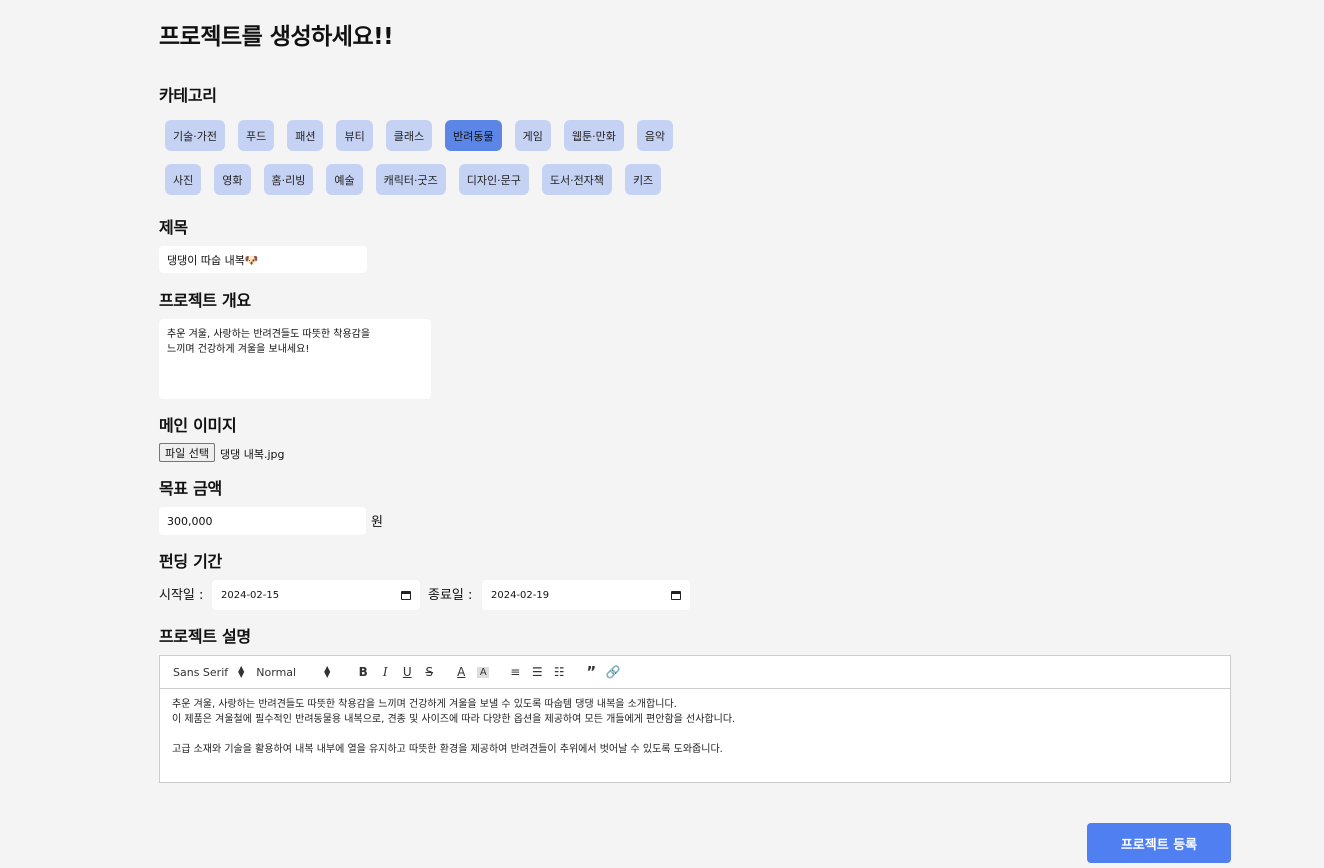  I want to click on size-select-value: Normal, so click(276, 672).